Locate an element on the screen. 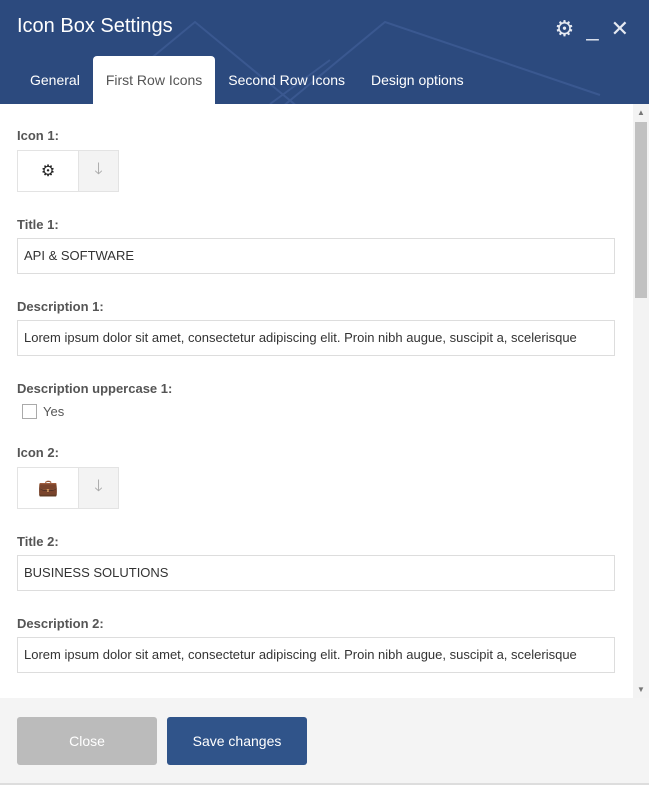 The width and height of the screenshot is (649, 785). desc1-label: Description 1: is located at coordinates (60, 306).